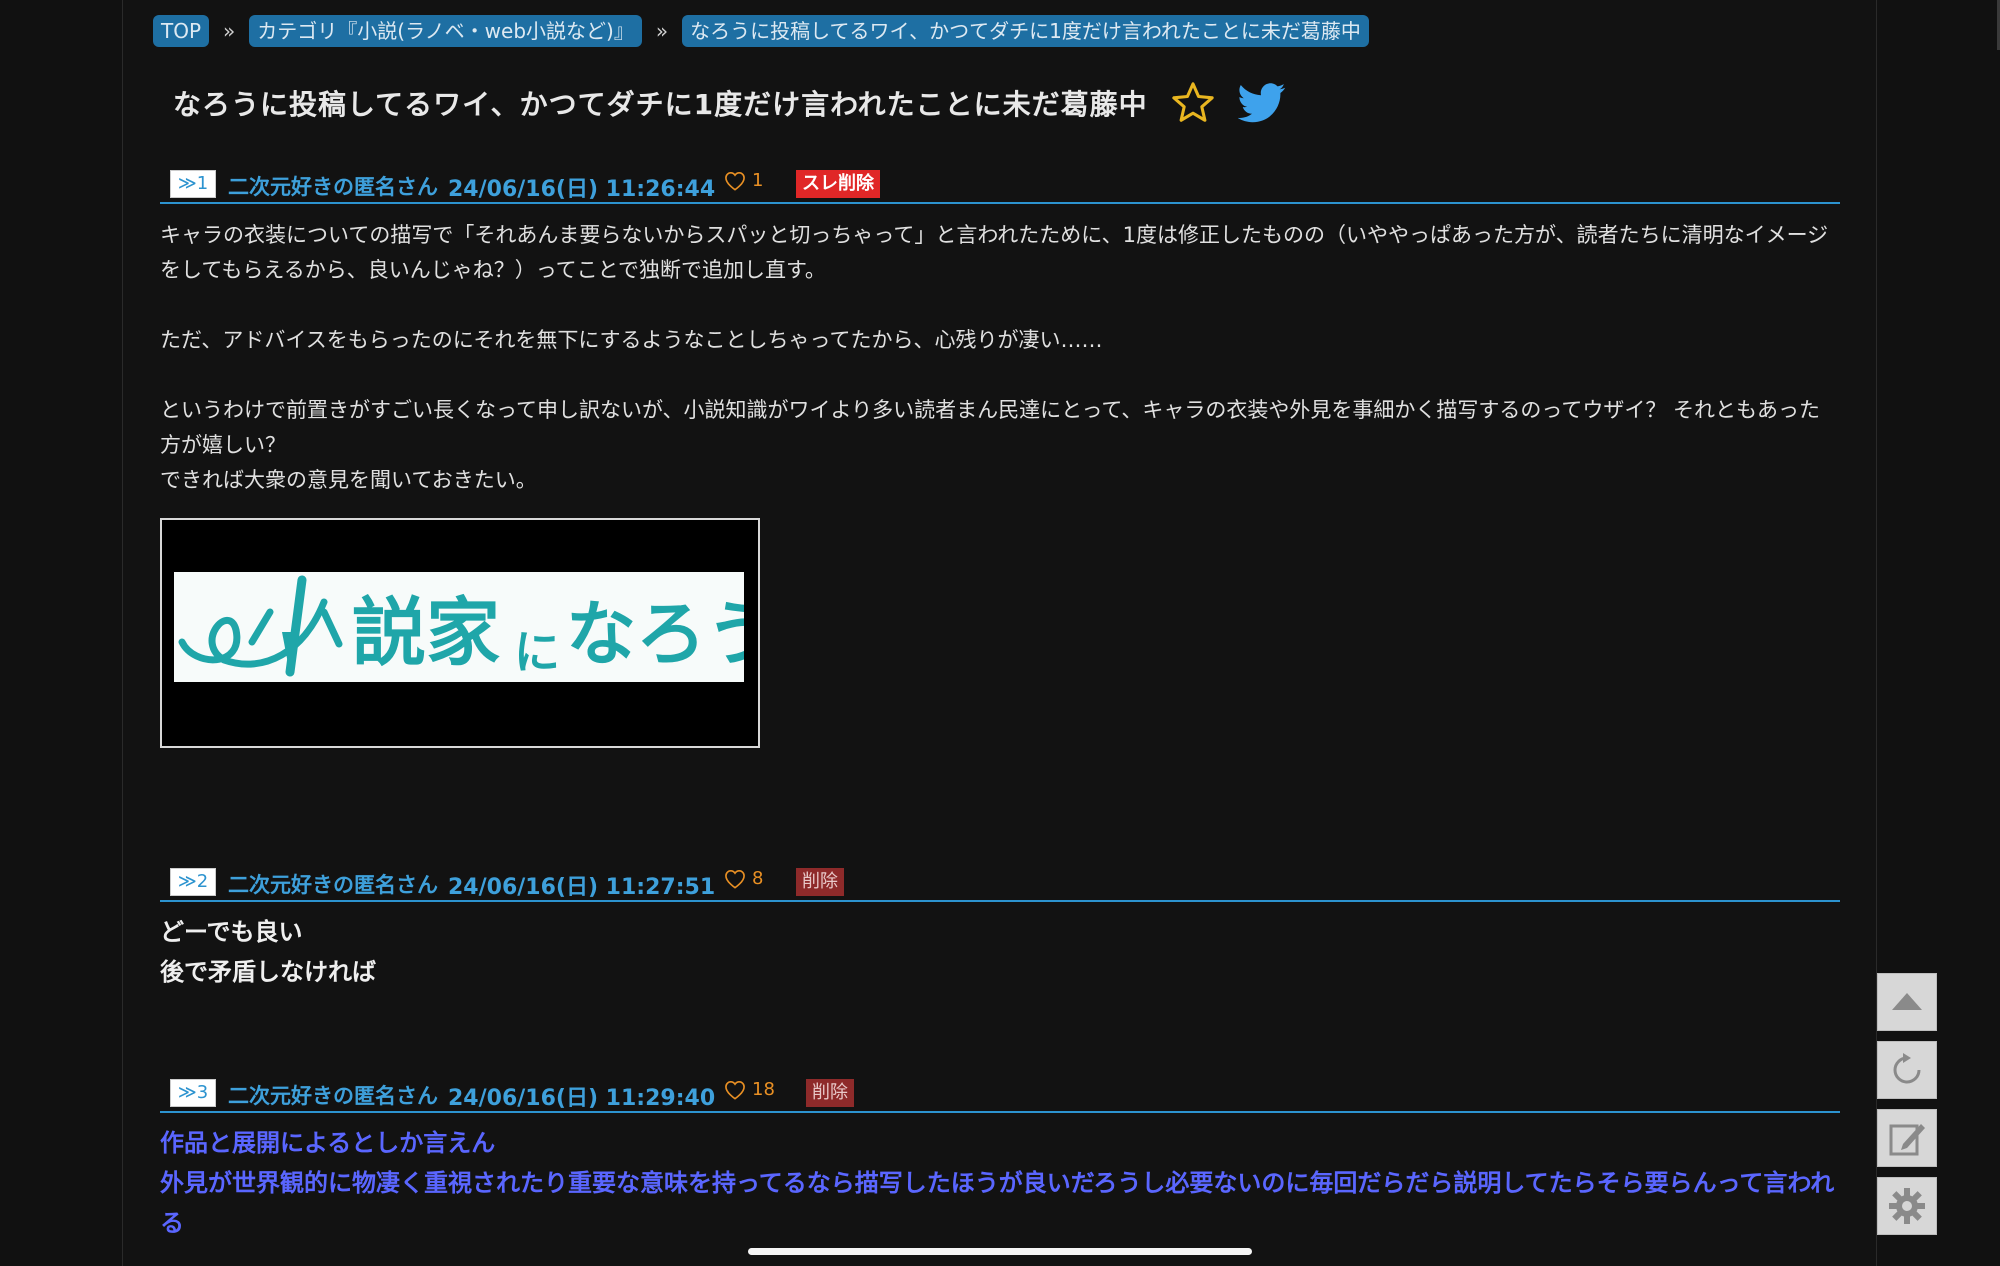 This screenshot has height=1266, width=2000. I want to click on breadcrumb-top-link: TOP, so click(181, 31).